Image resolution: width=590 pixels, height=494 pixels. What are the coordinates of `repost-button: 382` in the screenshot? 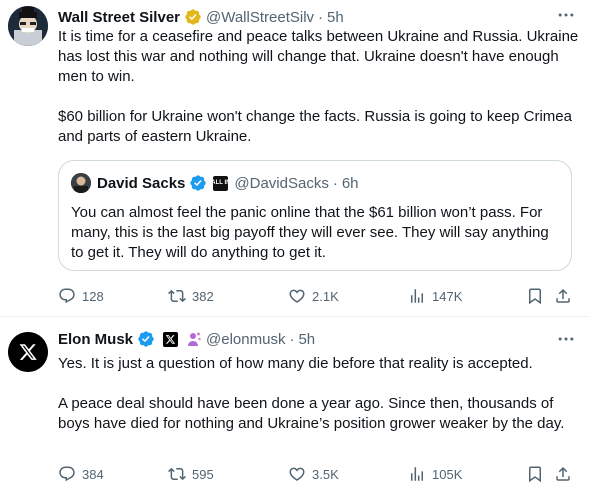 It's located at (191, 296).